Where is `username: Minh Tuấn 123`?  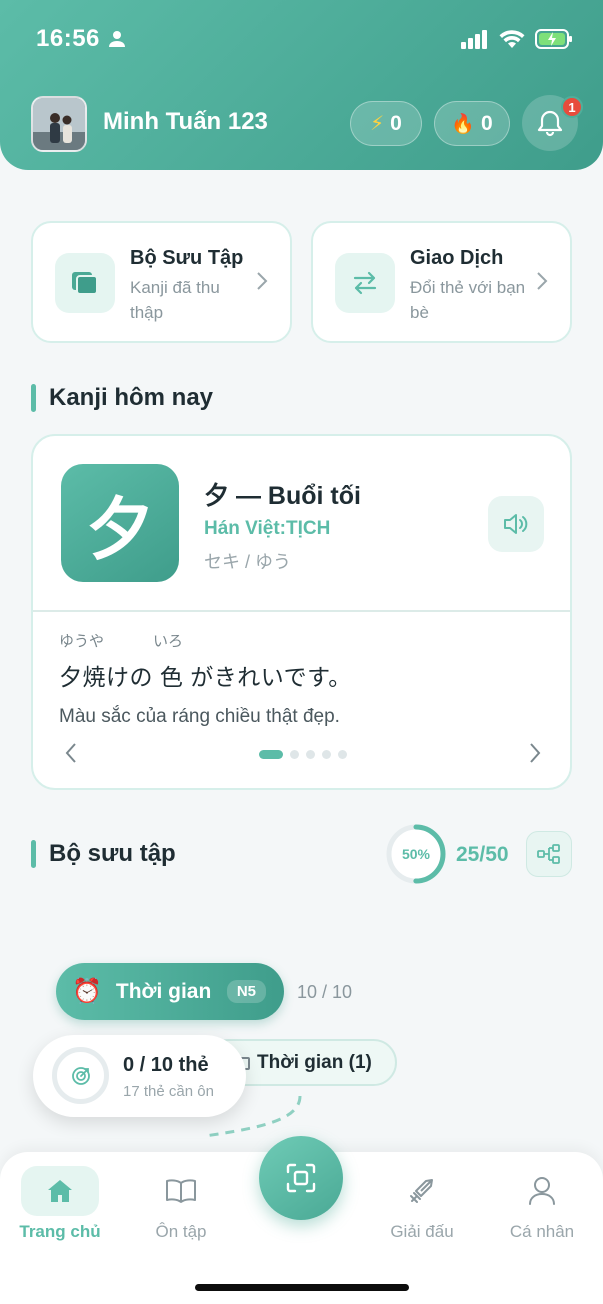
username: Minh Tuấn 123 is located at coordinates (185, 121).